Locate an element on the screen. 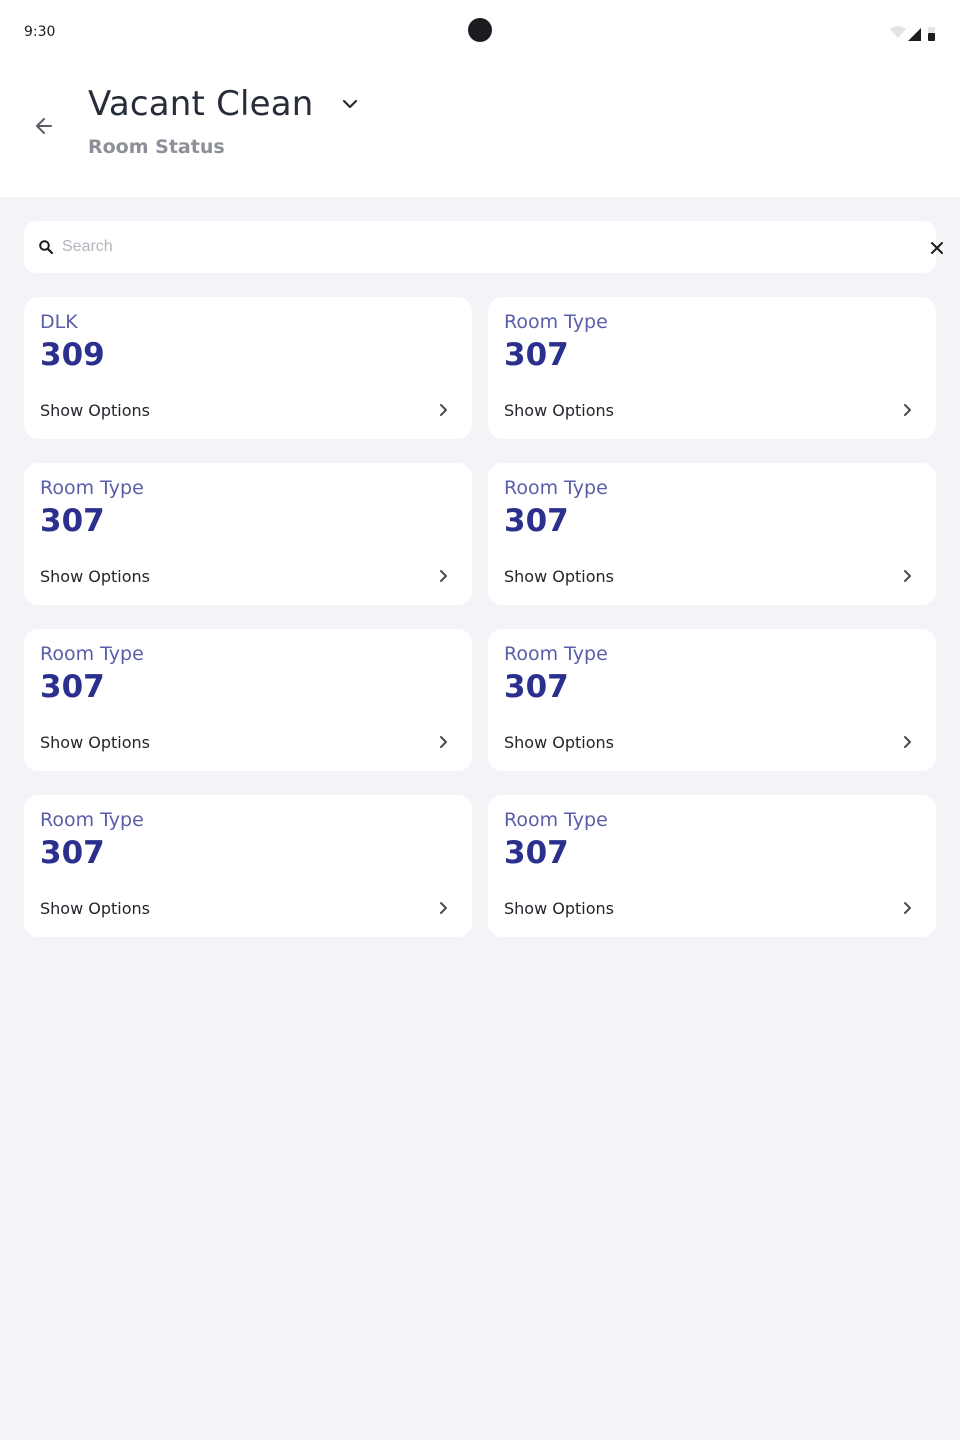 The height and width of the screenshot is (1440, 960). signal-icon is located at coordinates (914, 34).